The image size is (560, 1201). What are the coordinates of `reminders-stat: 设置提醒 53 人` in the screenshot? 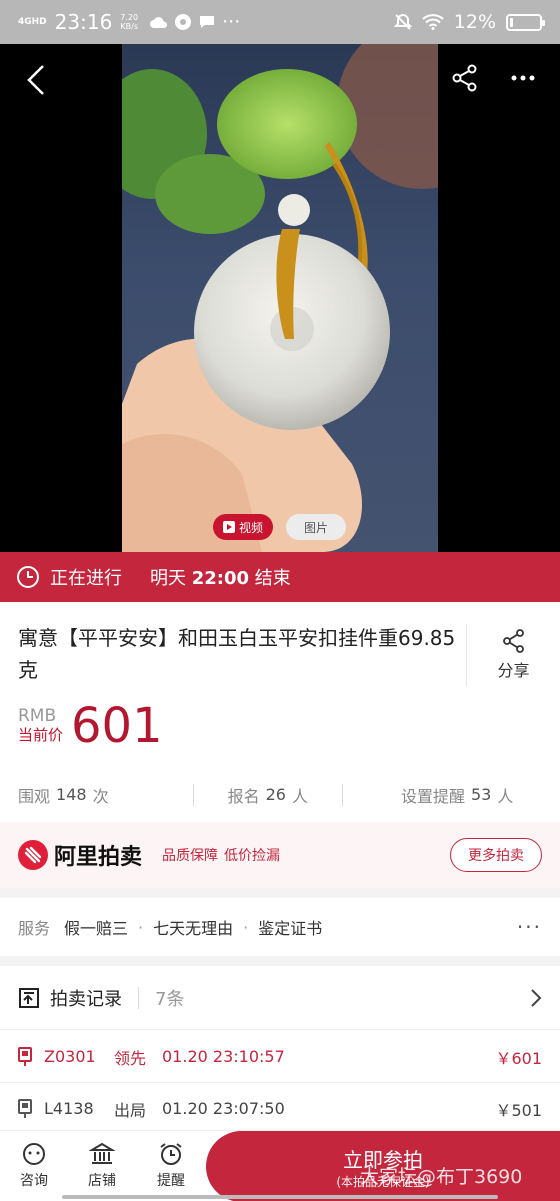 It's located at (457, 795).